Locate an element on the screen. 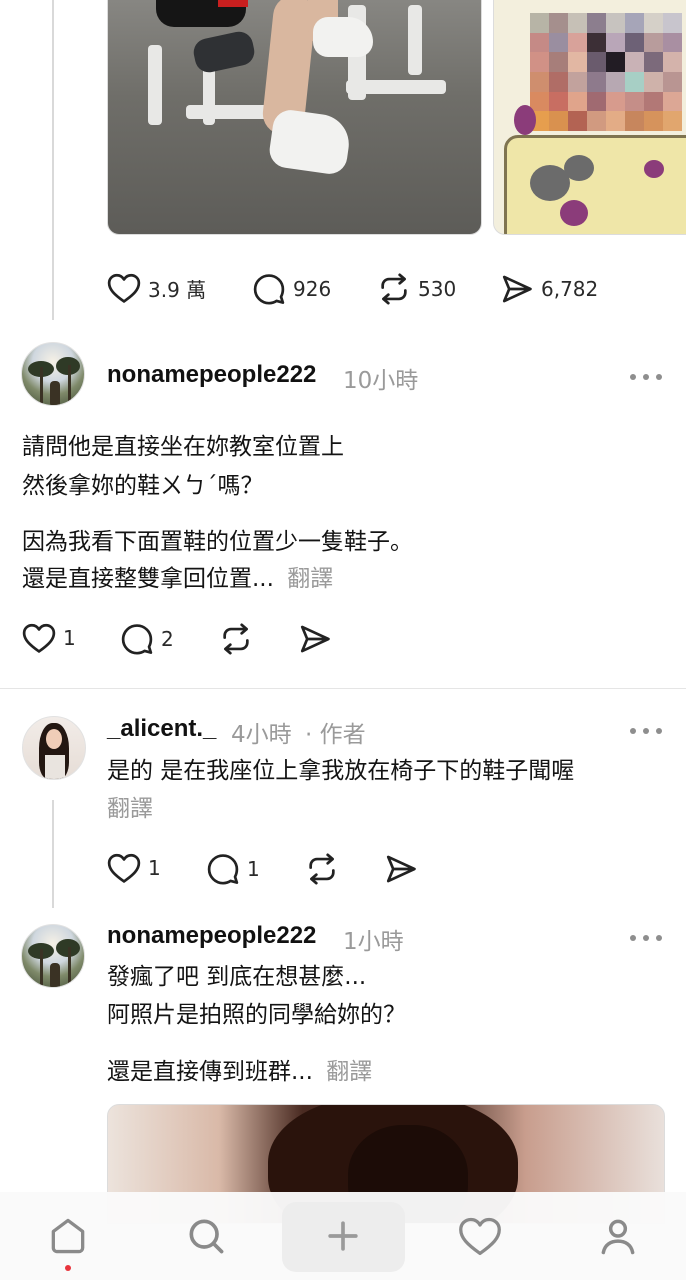 Image resolution: width=686 pixels, height=1280 pixels. nav-profile is located at coordinates (618, 1236).